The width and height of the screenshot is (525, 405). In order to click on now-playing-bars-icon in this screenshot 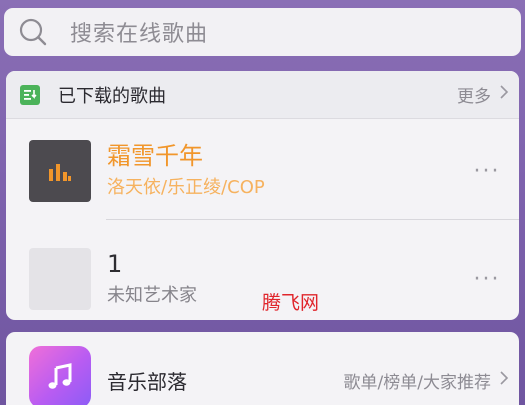, I will do `click(60, 171)`.